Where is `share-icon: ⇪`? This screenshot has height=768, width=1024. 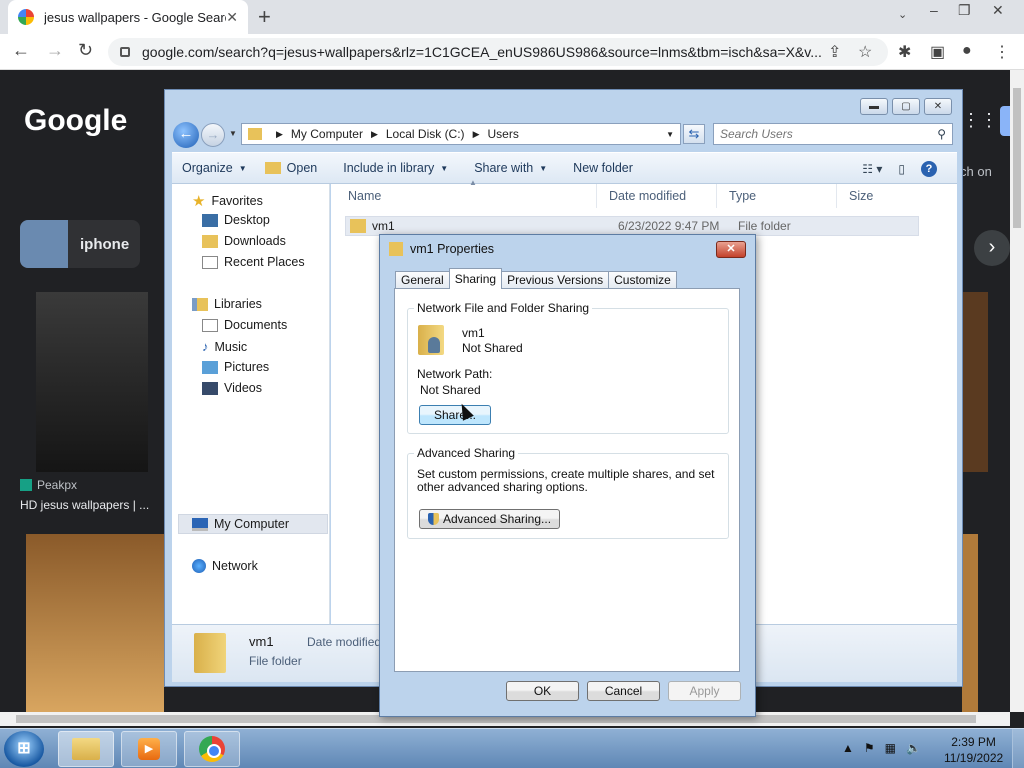
share-icon: ⇪ is located at coordinates (834, 52).